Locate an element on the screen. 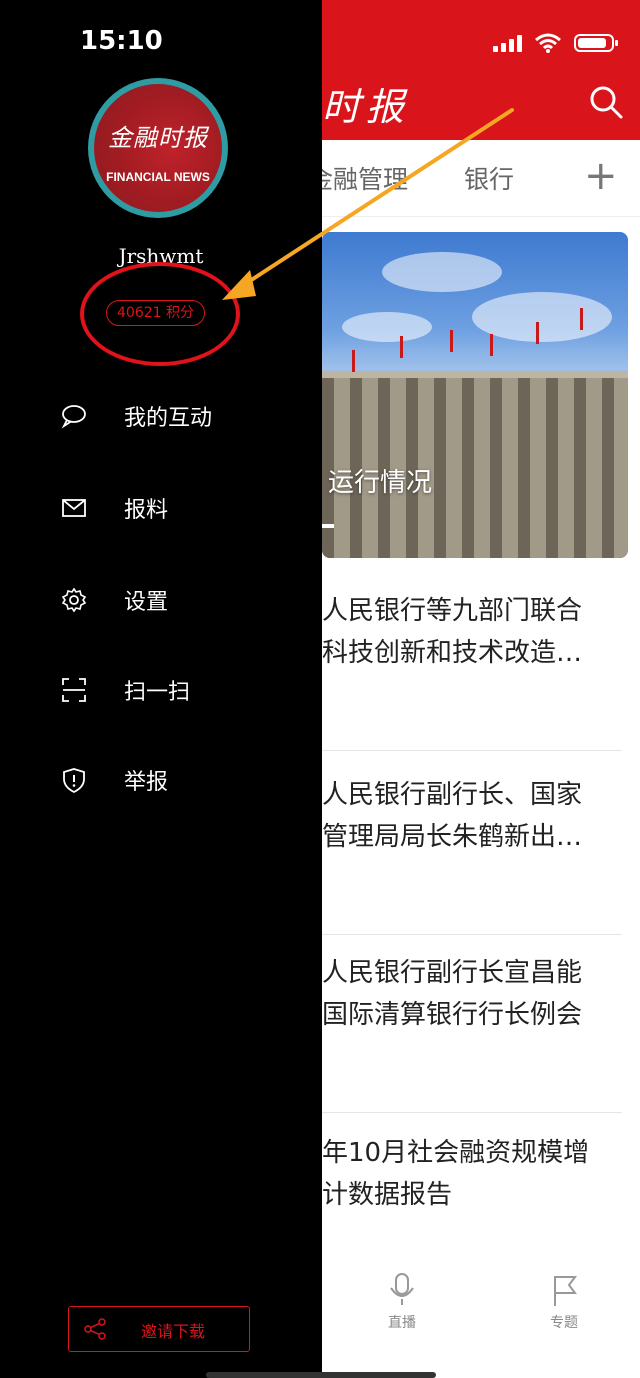 Image resolution: width=640 pixels, height=1378 pixels. app-masthead: 时报 is located at coordinates (366, 107).